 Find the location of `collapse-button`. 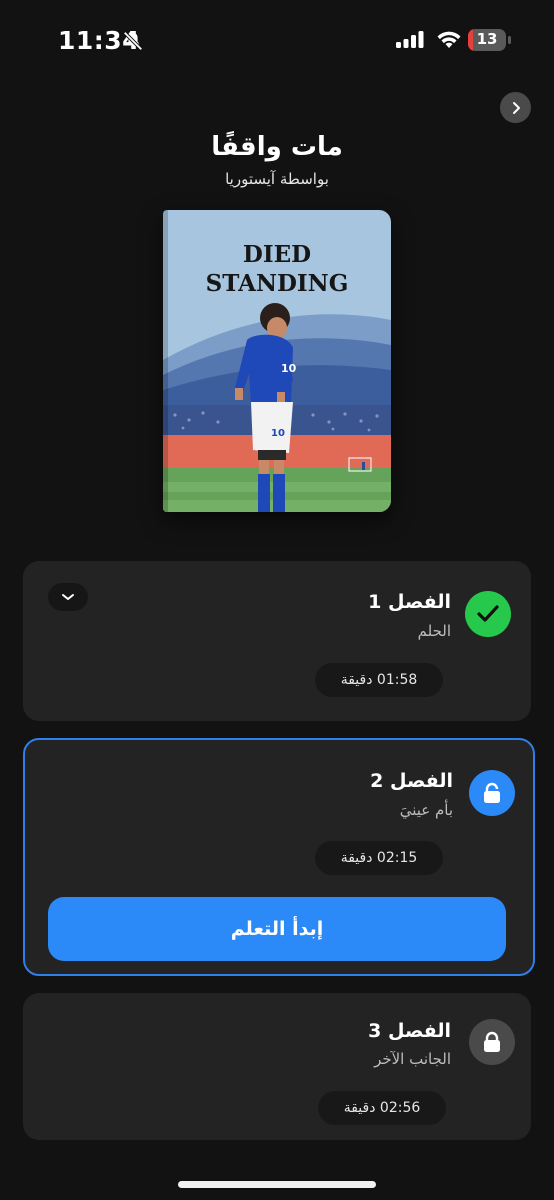

collapse-button is located at coordinates (68, 597).